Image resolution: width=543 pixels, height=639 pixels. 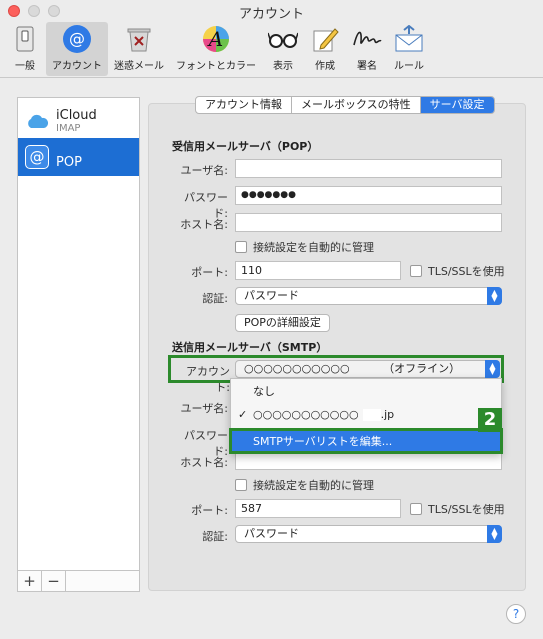 What do you see at coordinates (243, 414) in the screenshot?
I see `checkmark-icon: ✓` at bounding box center [243, 414].